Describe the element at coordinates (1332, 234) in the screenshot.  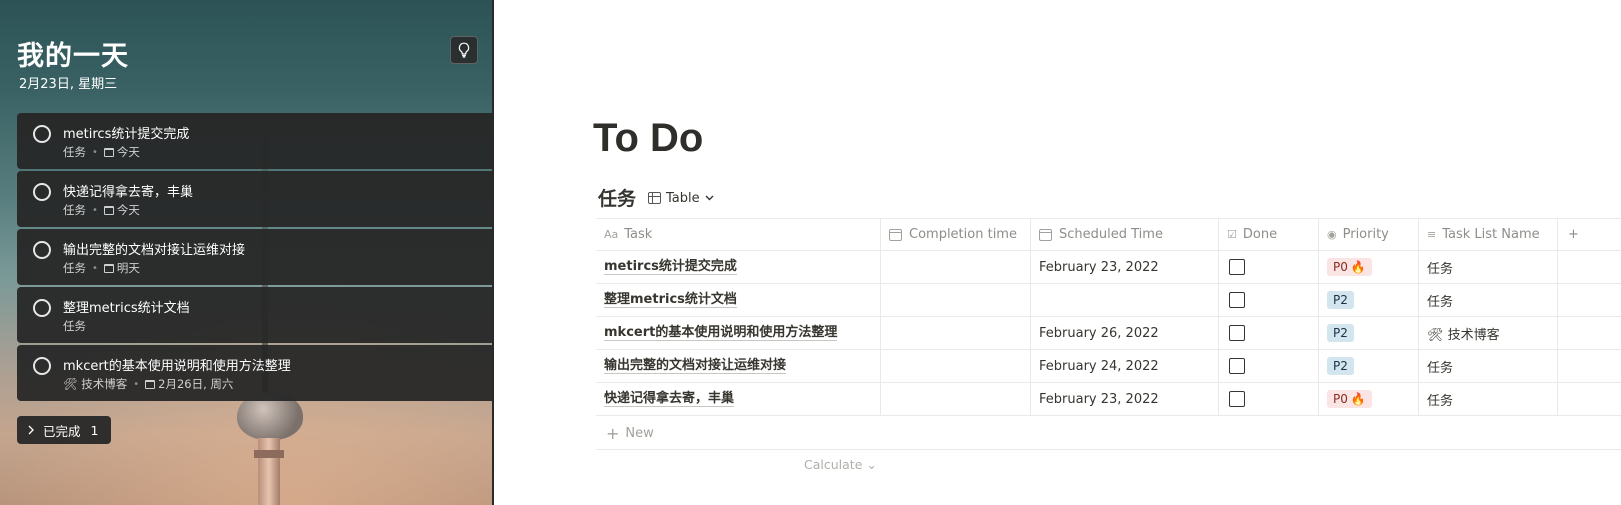
I see `select-property-icon: ◉` at that location.